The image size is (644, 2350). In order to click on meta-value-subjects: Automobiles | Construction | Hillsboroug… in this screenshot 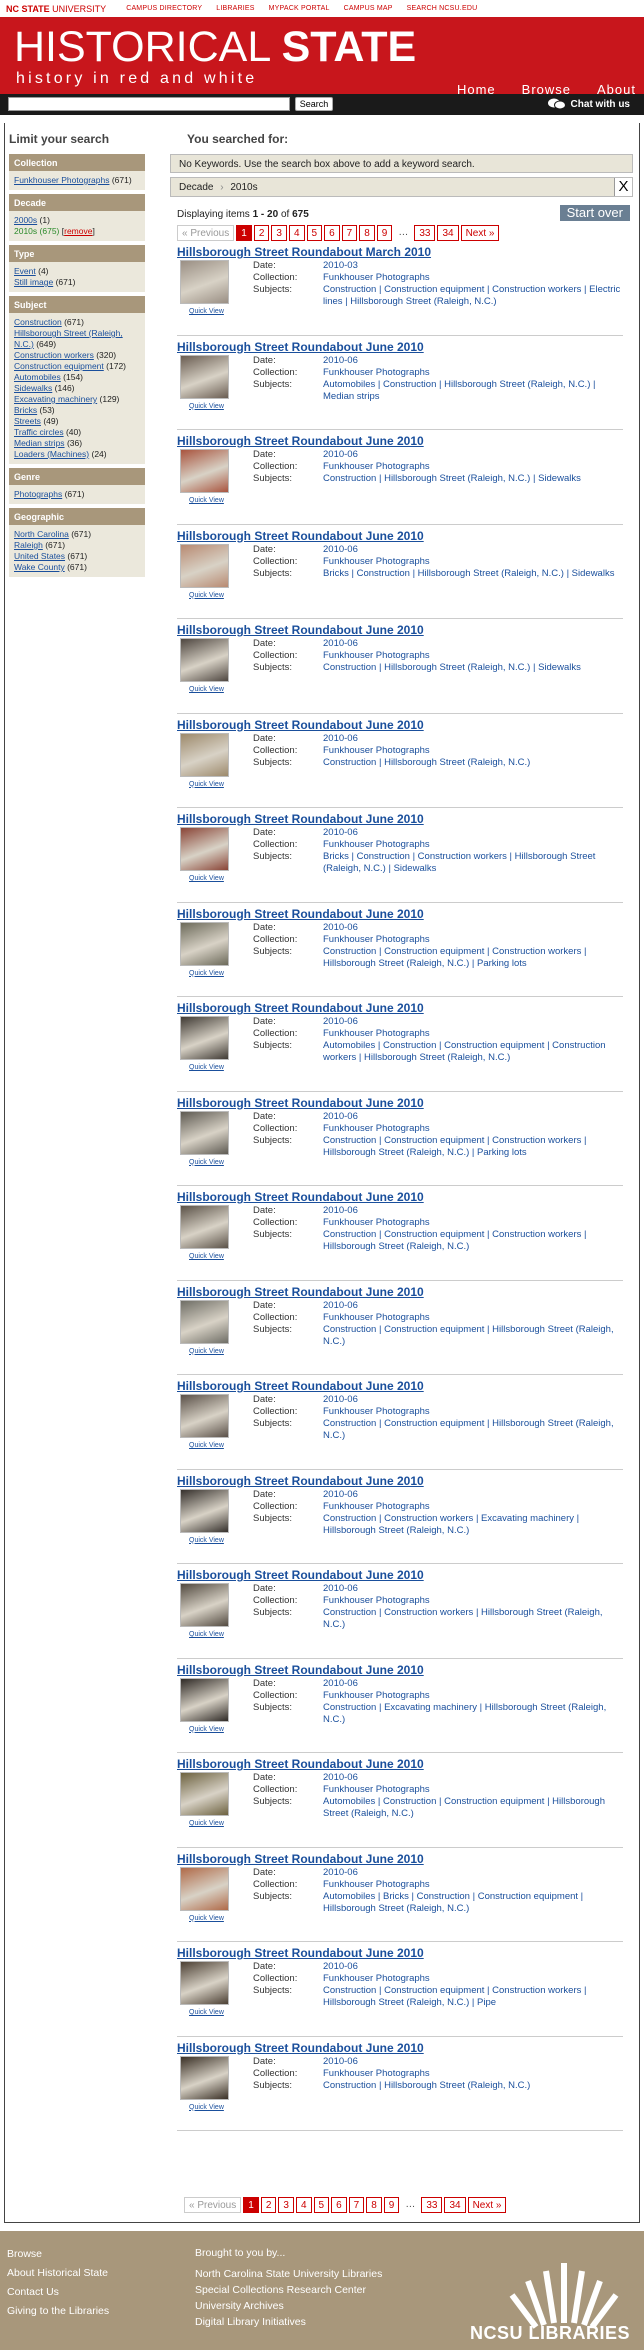, I will do `click(473, 391)`.